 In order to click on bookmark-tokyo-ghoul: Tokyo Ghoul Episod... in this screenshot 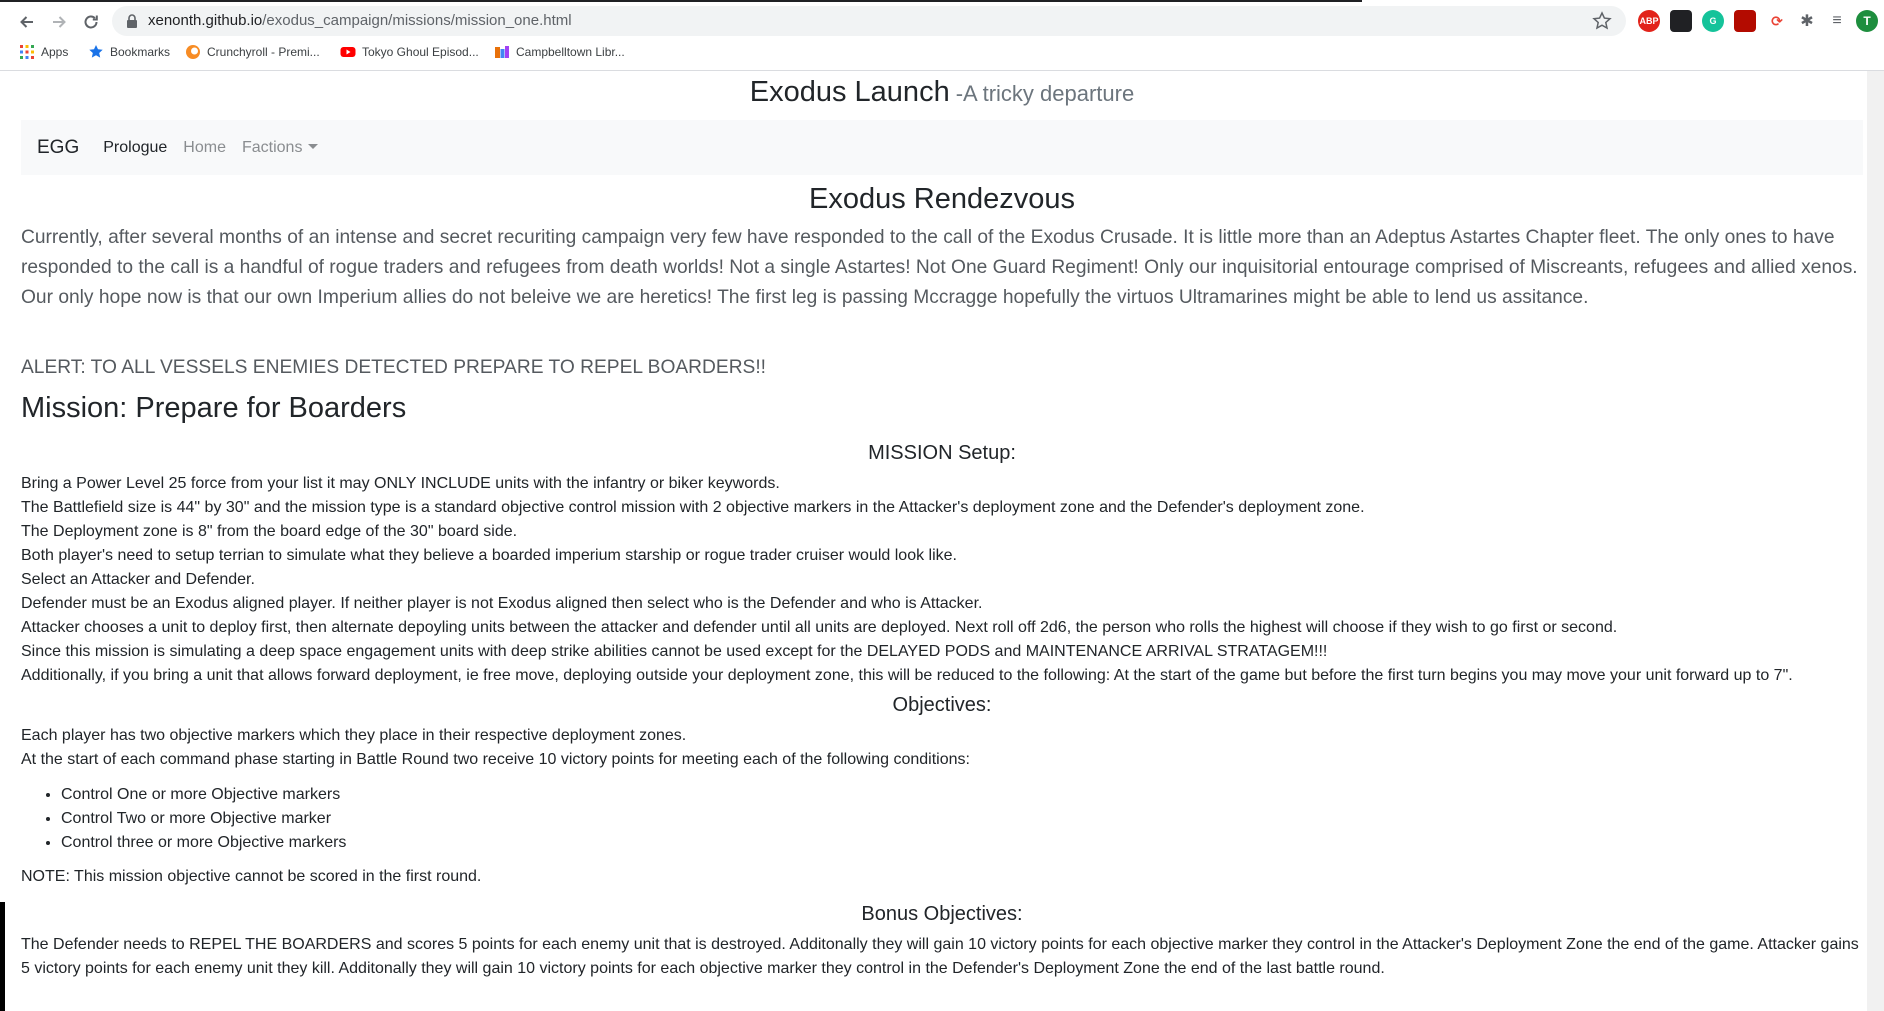, I will do `click(409, 52)`.